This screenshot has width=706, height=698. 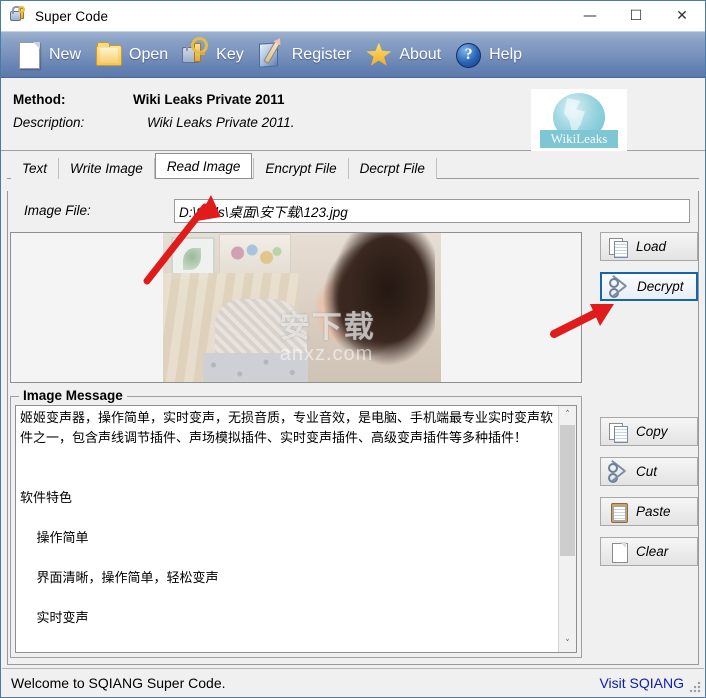 I want to click on tab-write-image: Write Image, so click(x=106, y=168).